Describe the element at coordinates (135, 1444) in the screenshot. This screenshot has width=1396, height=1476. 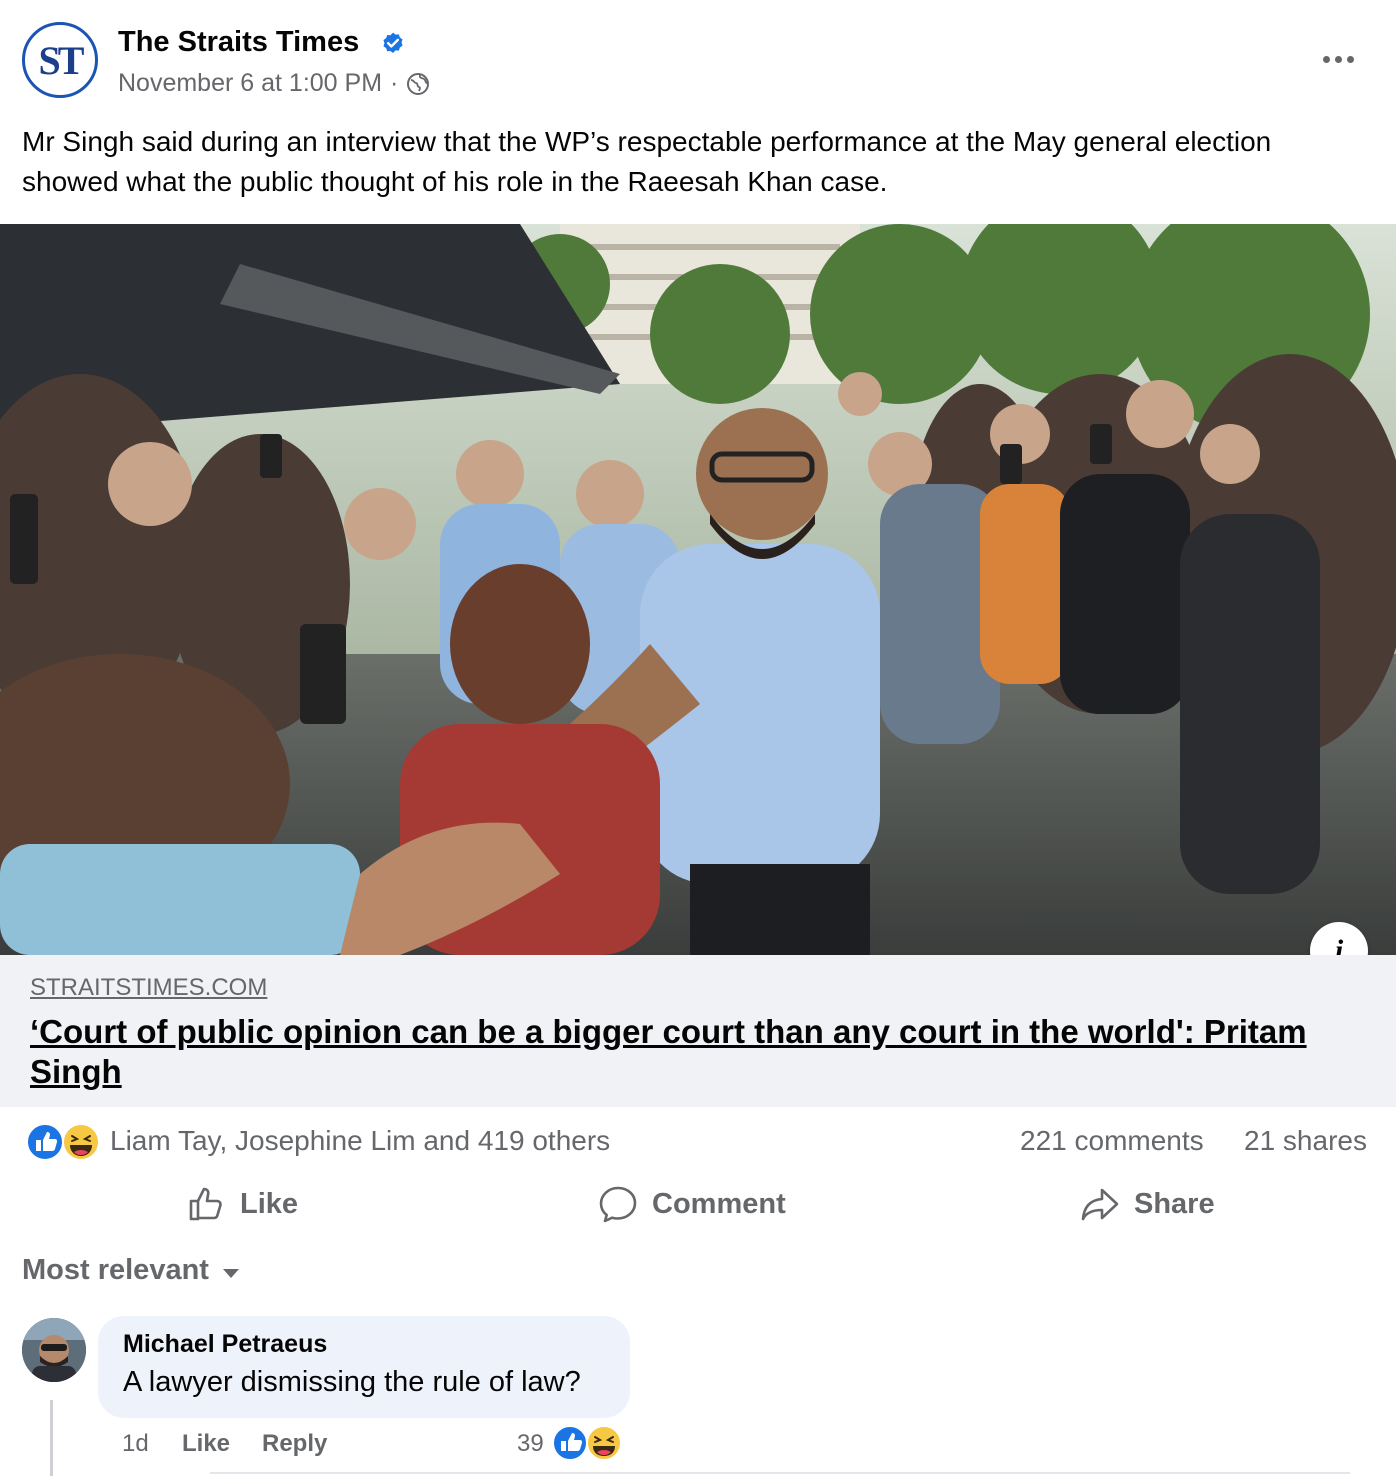
I see `comment-age: 1d` at that location.